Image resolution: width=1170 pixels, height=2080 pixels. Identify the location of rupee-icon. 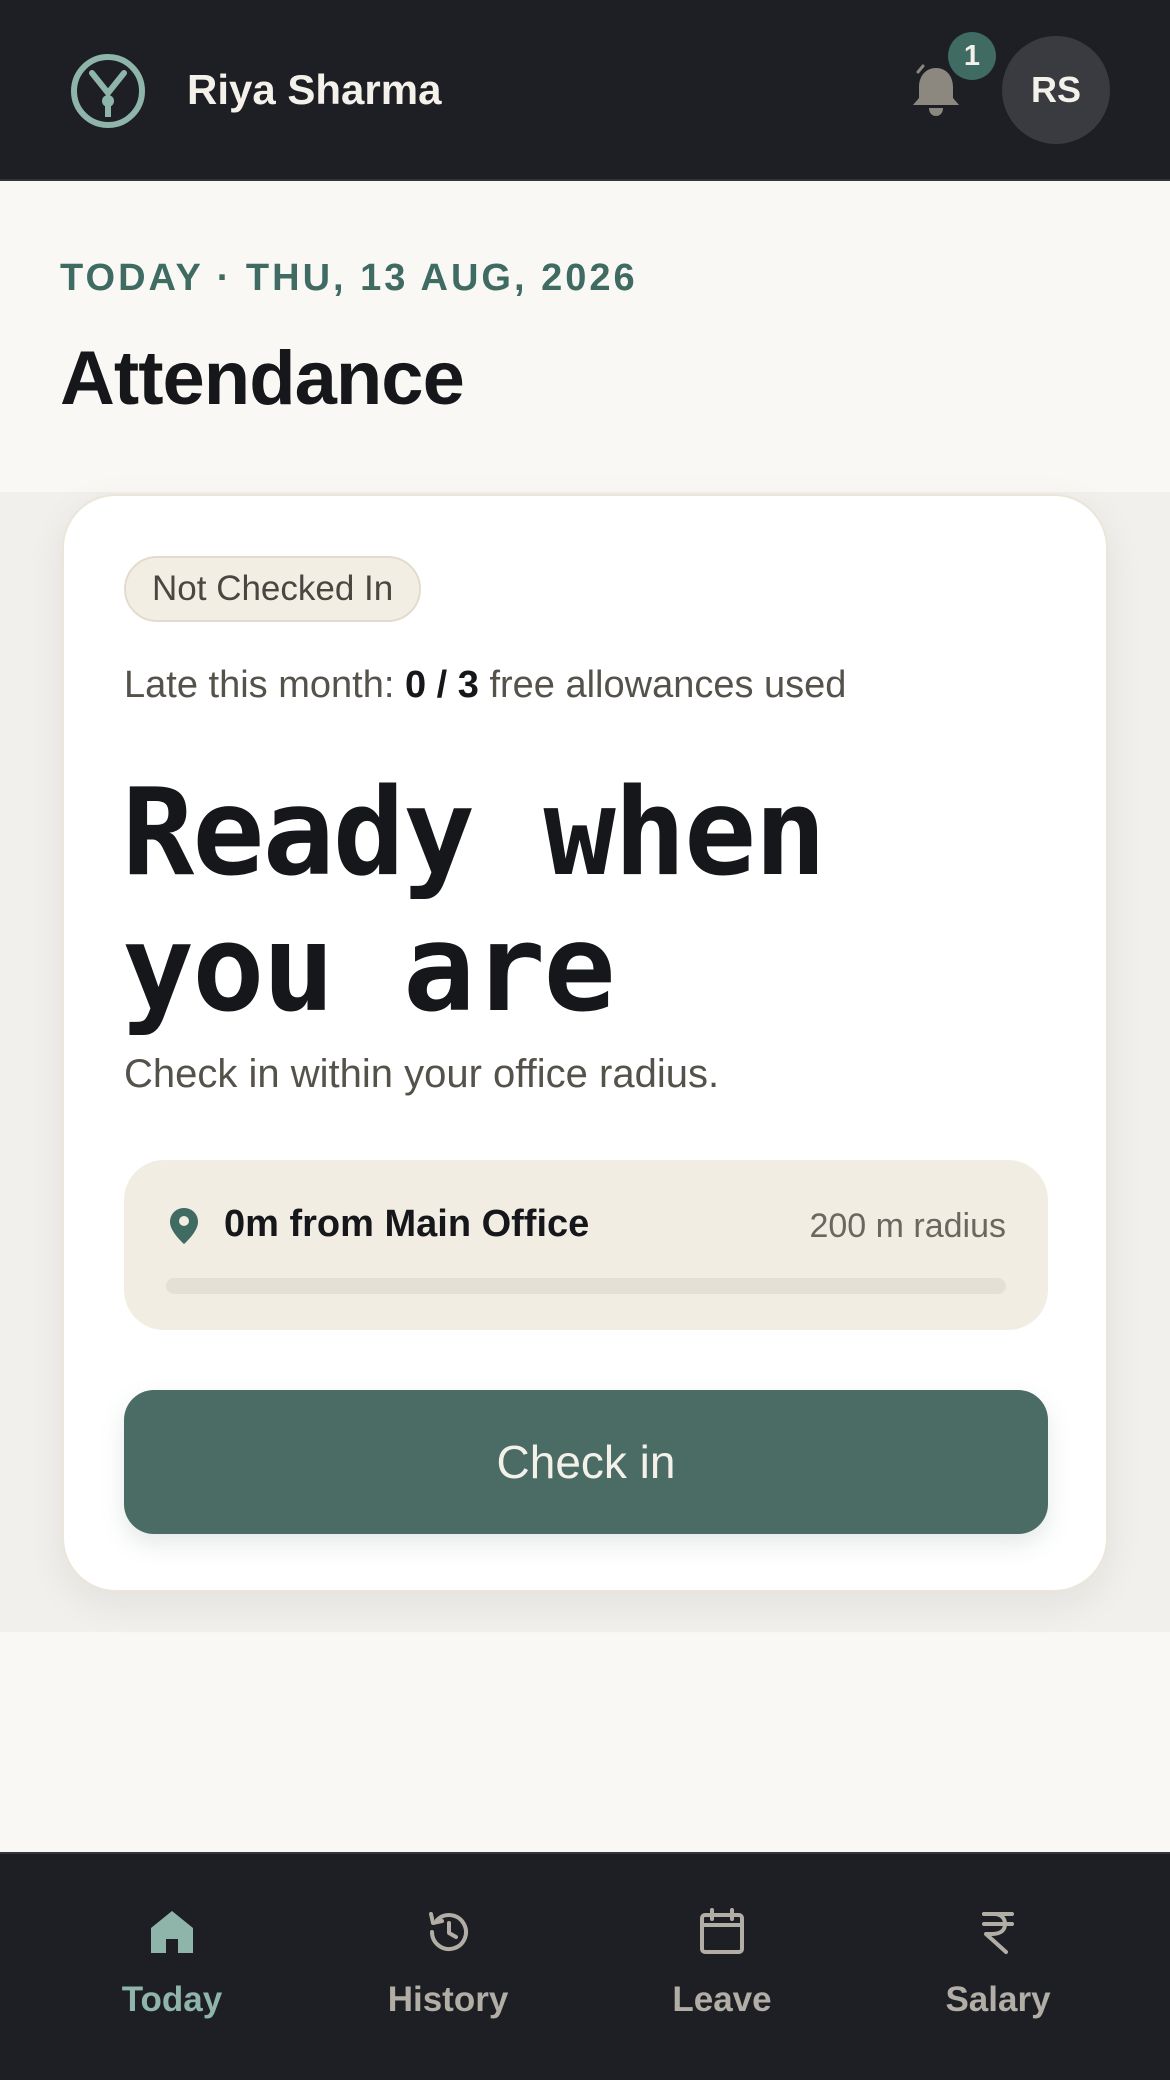
(998, 1933).